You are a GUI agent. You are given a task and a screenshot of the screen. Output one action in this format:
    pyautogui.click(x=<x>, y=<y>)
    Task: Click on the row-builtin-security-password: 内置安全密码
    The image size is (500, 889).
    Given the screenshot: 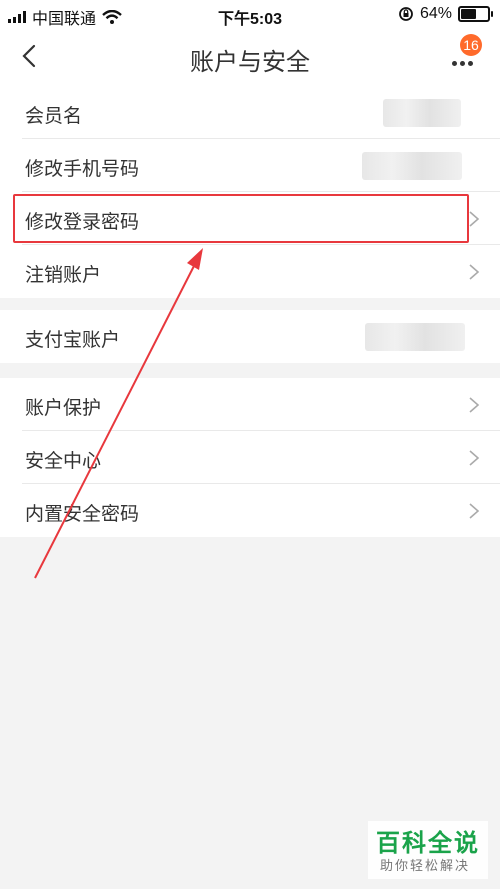 What is the action you would take?
    pyautogui.click(x=250, y=510)
    